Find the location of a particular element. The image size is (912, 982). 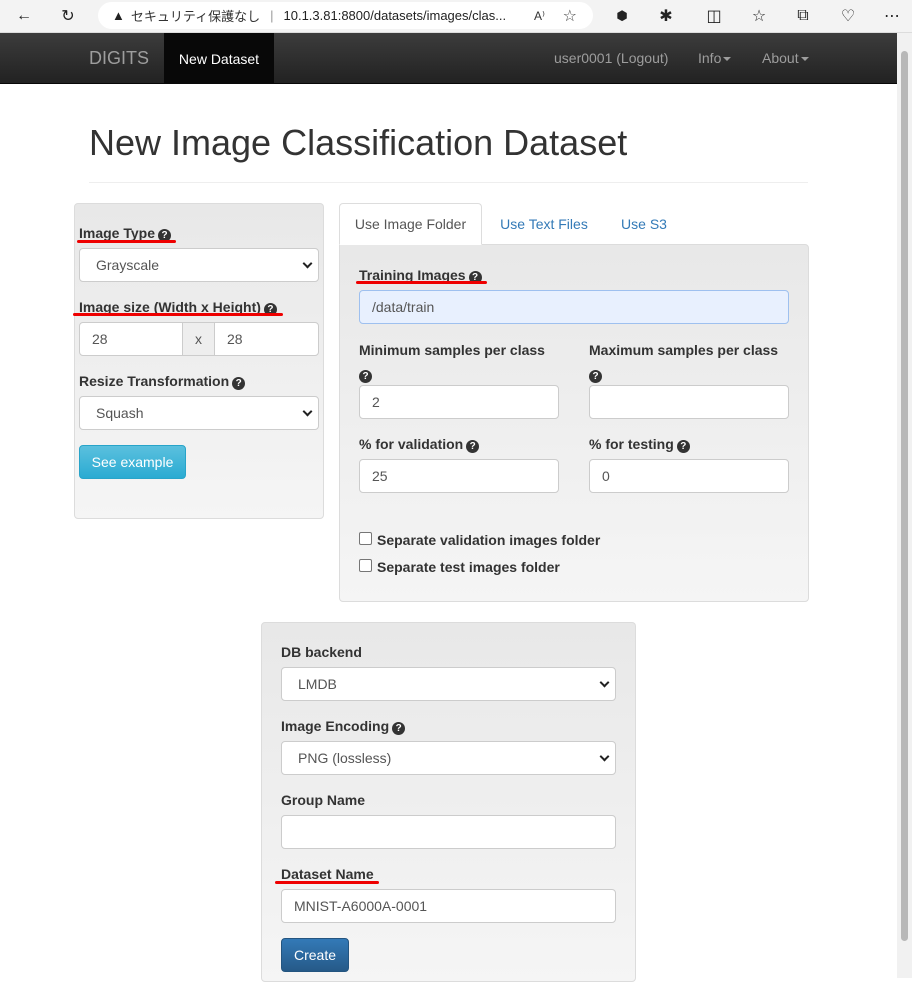

testing-percent-label: % for testing? is located at coordinates (639, 444).